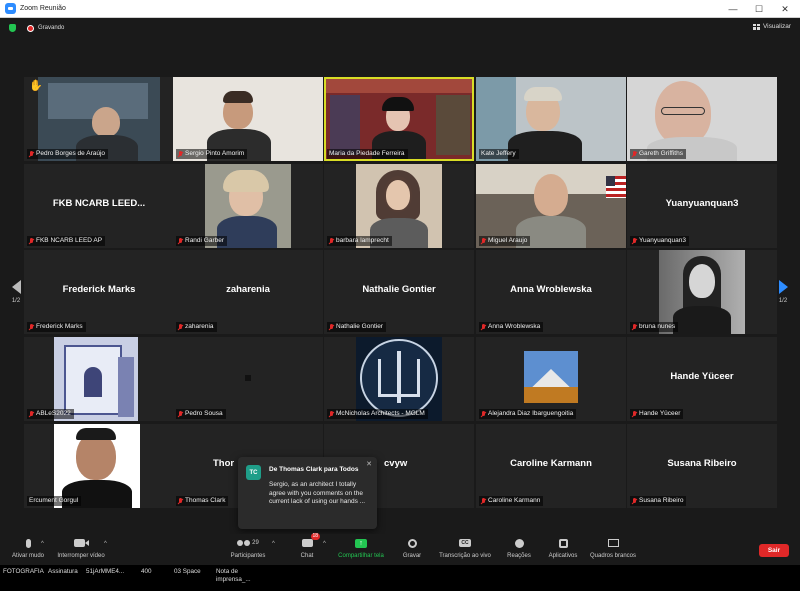 Image resolution: width=800 pixels, height=591 pixels. I want to click on live-transcript-button: CC Transcrição ao vivo, so click(465, 547).